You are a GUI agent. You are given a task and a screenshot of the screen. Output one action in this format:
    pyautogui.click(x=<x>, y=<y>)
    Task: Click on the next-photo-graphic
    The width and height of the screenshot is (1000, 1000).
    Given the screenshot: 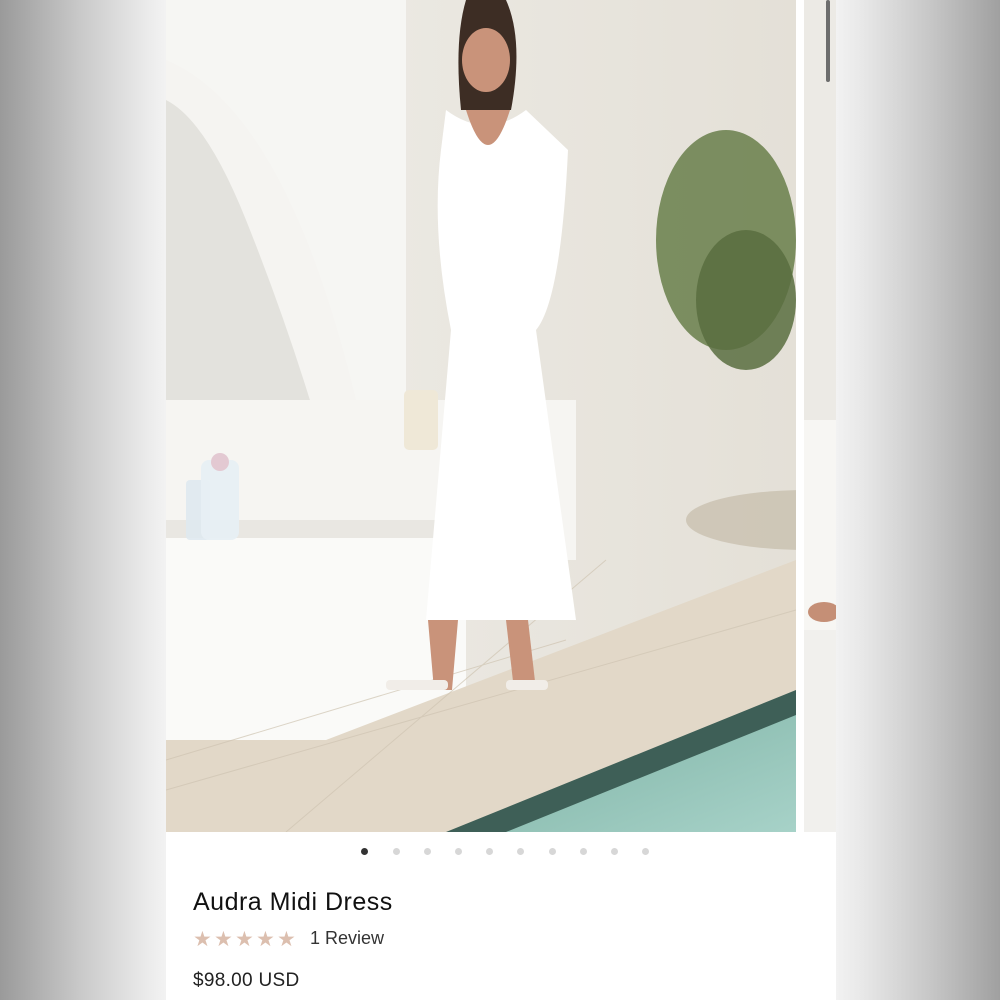 What is the action you would take?
    pyautogui.click(x=820, y=416)
    